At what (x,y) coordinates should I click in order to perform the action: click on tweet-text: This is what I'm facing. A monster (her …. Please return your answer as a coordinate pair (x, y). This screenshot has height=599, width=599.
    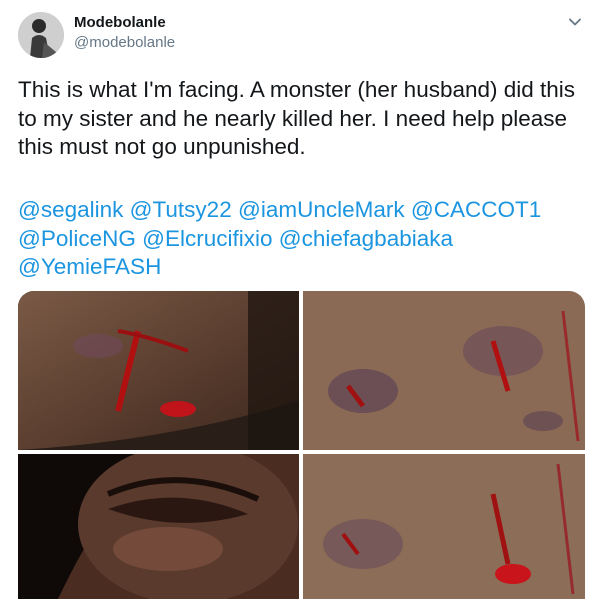
    Looking at the image, I should click on (303, 119).